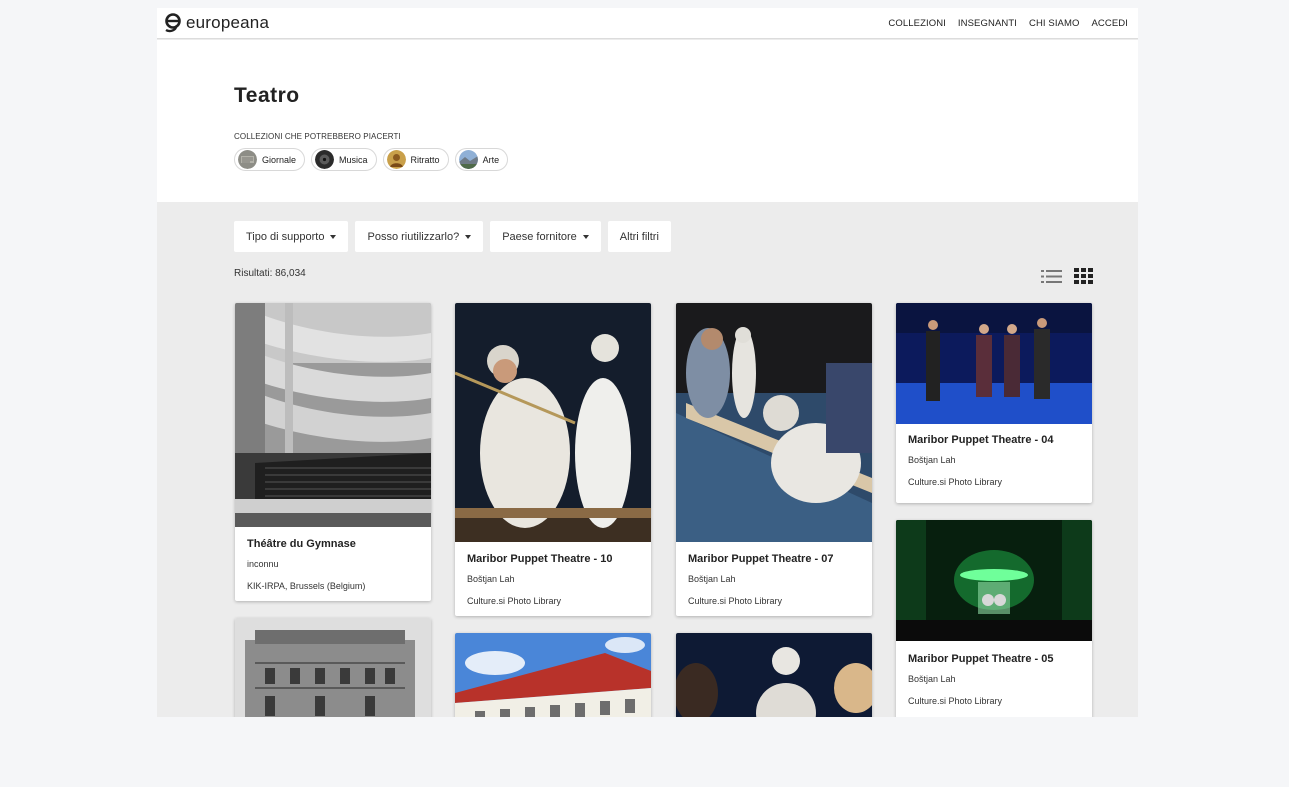  I want to click on results-count: Risultati: 86,034, so click(270, 273).